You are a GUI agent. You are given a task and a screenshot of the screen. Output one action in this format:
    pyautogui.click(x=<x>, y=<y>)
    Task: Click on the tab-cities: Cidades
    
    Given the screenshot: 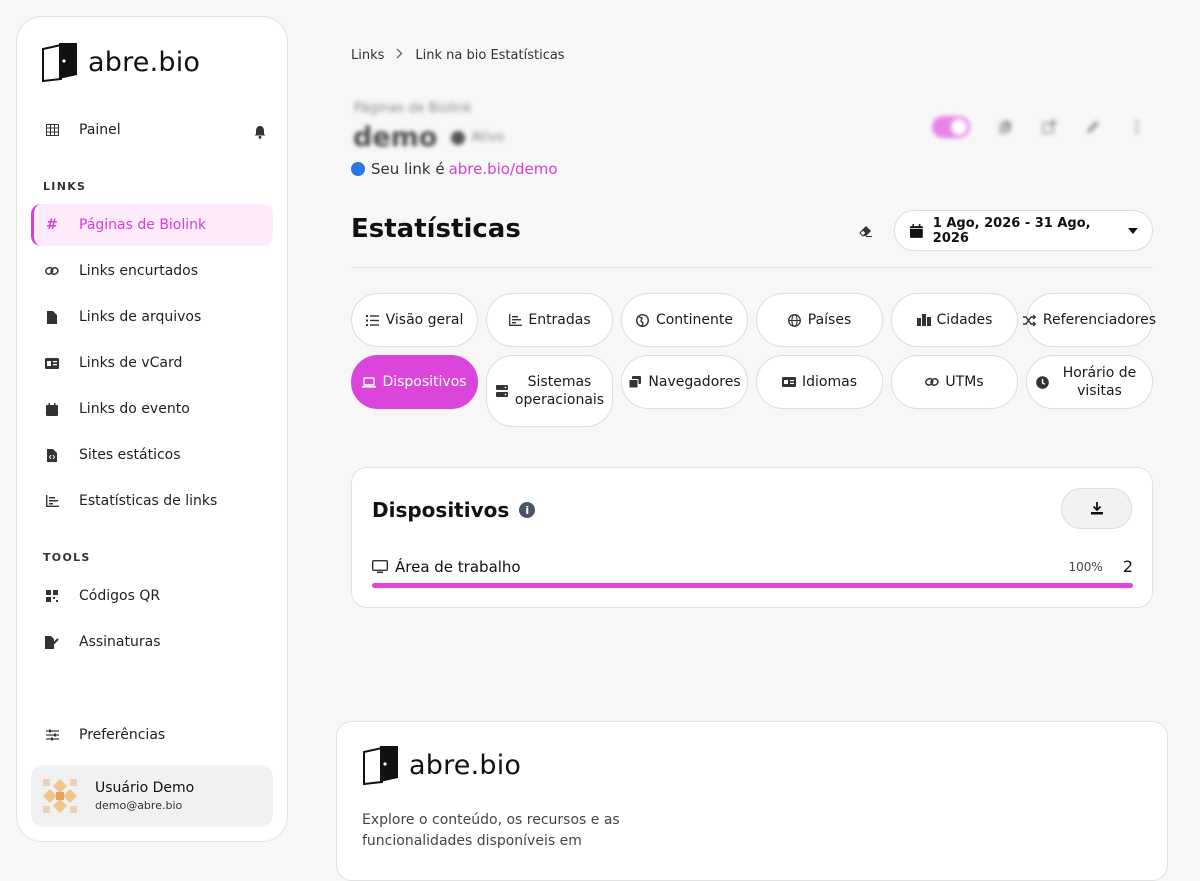 What is the action you would take?
    pyautogui.click(x=954, y=320)
    